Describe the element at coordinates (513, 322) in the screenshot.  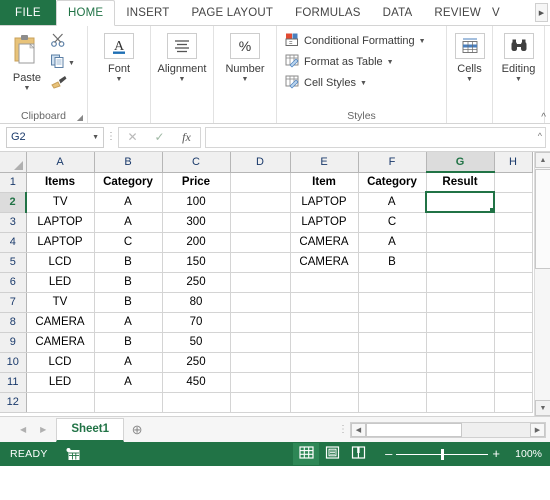
I see `cell-h8` at that location.